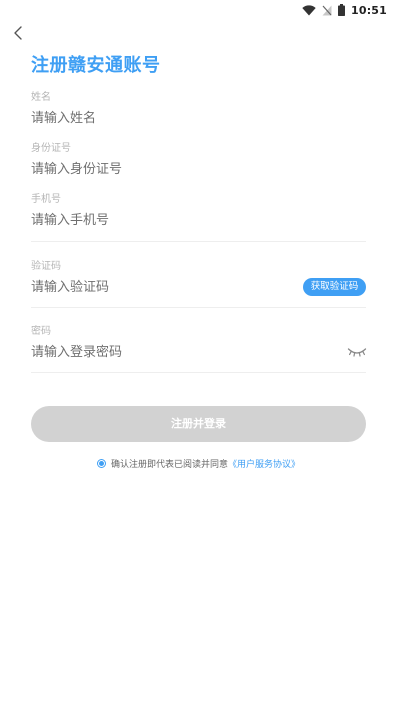 This screenshot has height=707, width=397. What do you see at coordinates (264, 463) in the screenshot?
I see `agreement-link: 《用户服务协议》` at bounding box center [264, 463].